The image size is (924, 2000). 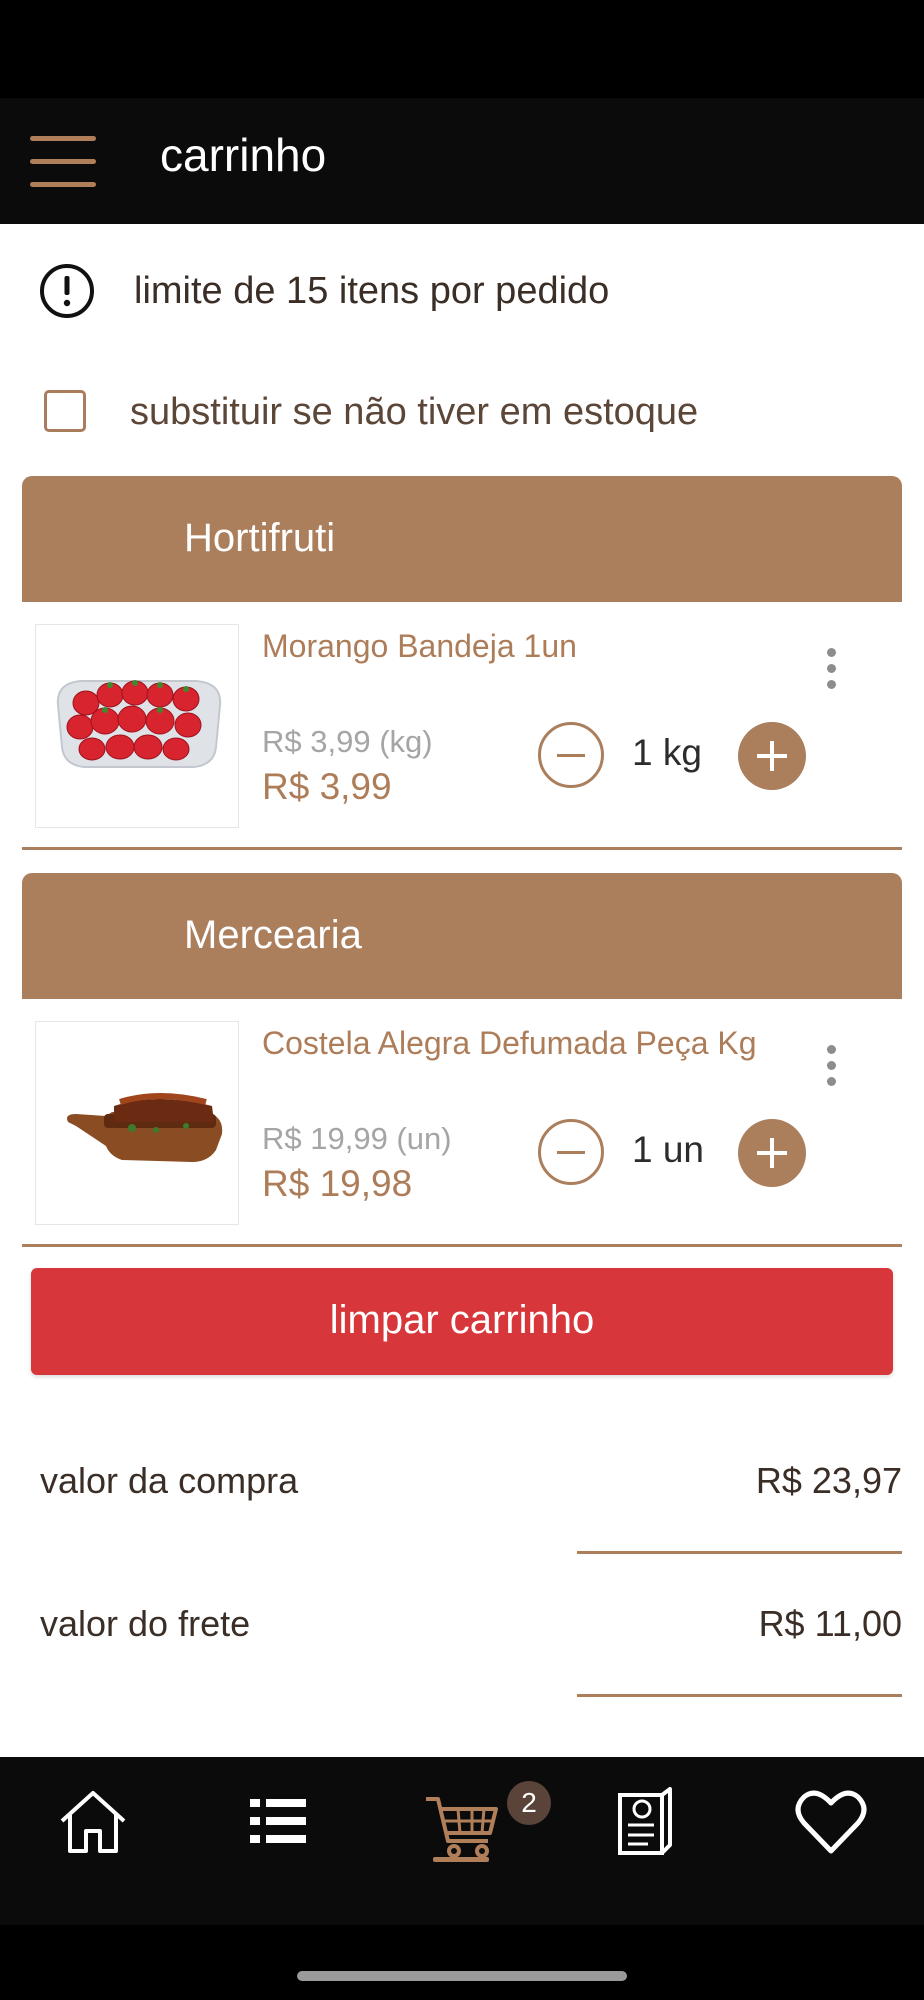 I want to click on substitute-label: substituir se não tiver em estoque, so click(x=414, y=412).